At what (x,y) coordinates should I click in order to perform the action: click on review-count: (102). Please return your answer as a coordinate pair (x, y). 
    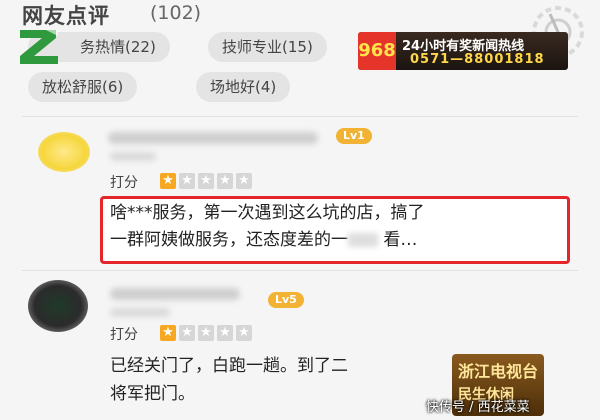
    Looking at the image, I should click on (176, 13).